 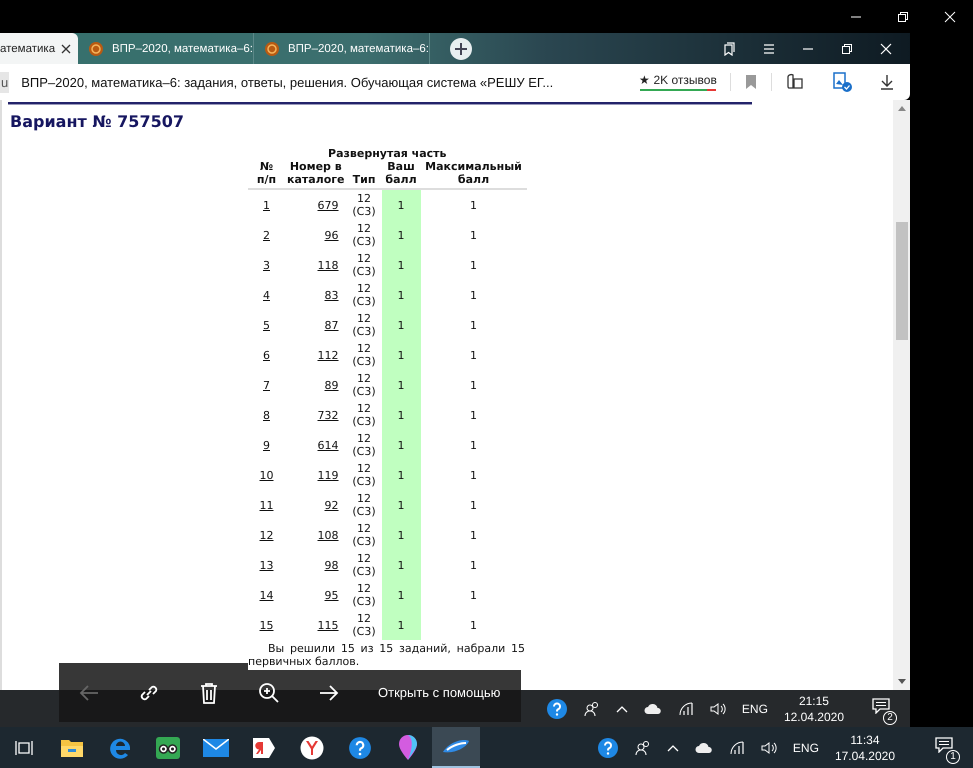 I want to click on zoom-in-icon, so click(x=269, y=693).